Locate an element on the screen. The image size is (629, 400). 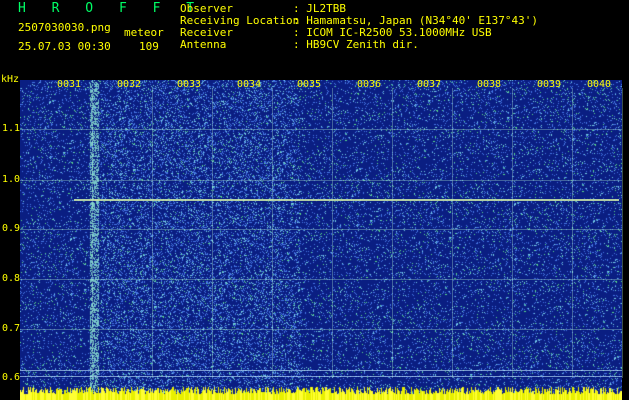
antenna-value: : HB9CV Zenith dir. is located at coordinates (356, 44).